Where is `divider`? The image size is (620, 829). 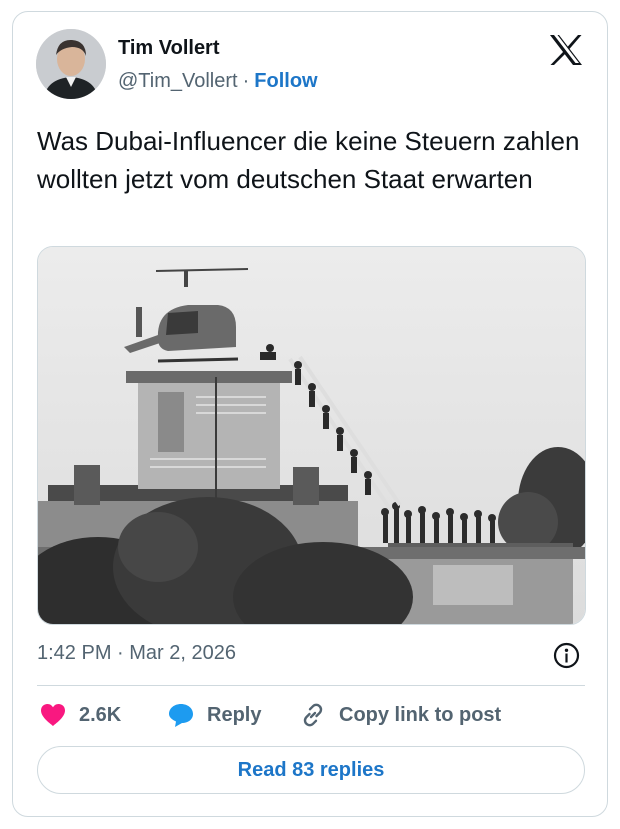 divider is located at coordinates (311, 685).